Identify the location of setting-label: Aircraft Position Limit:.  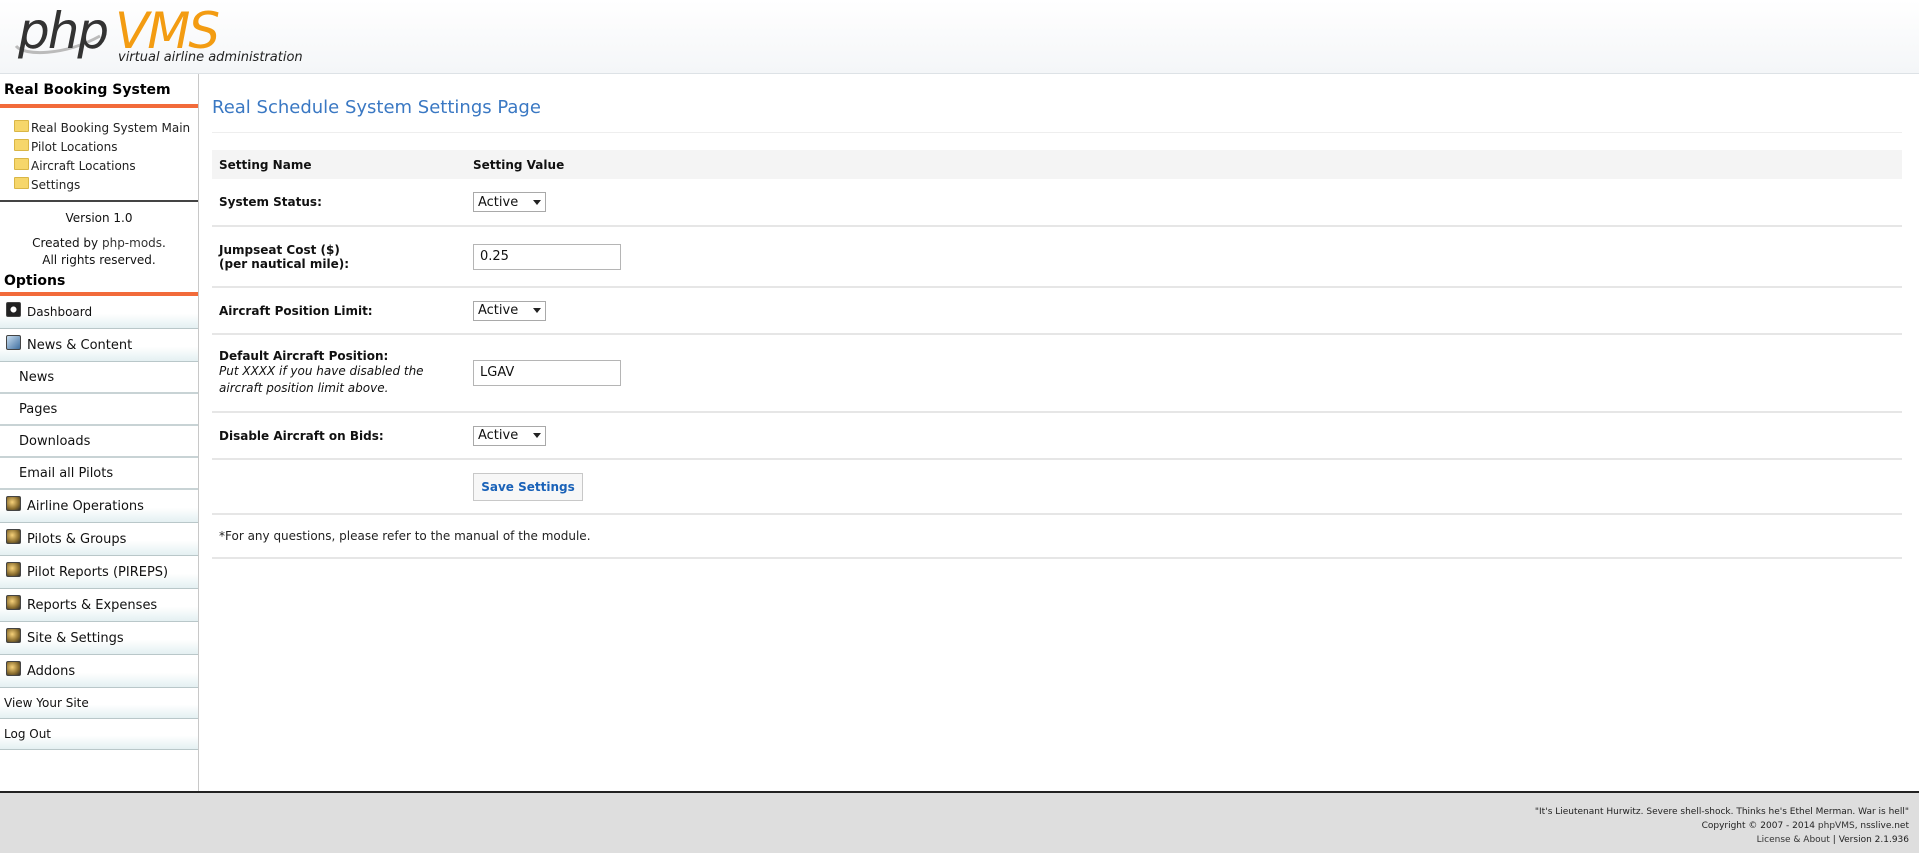
(339, 311).